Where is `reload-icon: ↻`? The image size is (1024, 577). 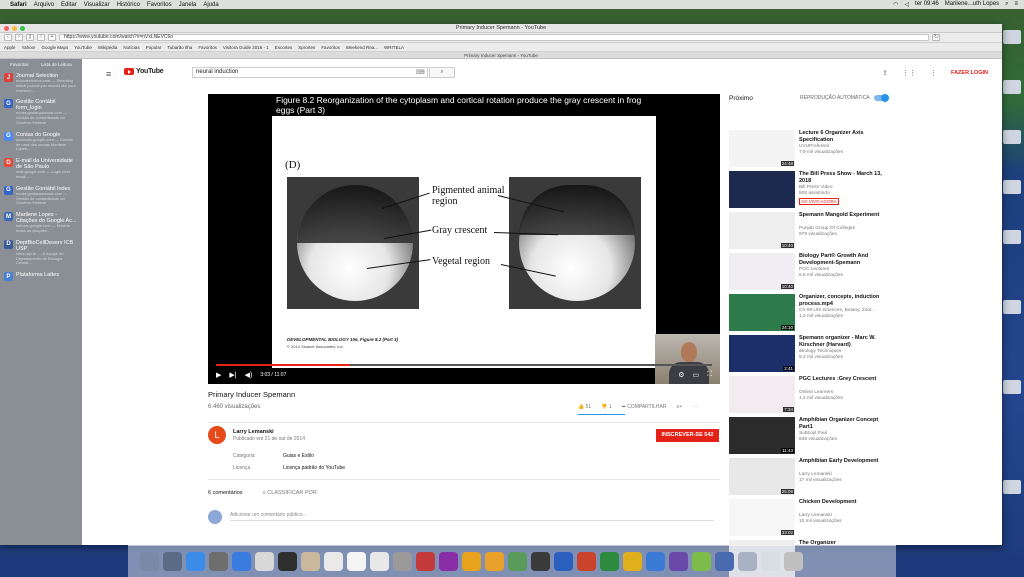
reload-icon: ↻ is located at coordinates (936, 37).